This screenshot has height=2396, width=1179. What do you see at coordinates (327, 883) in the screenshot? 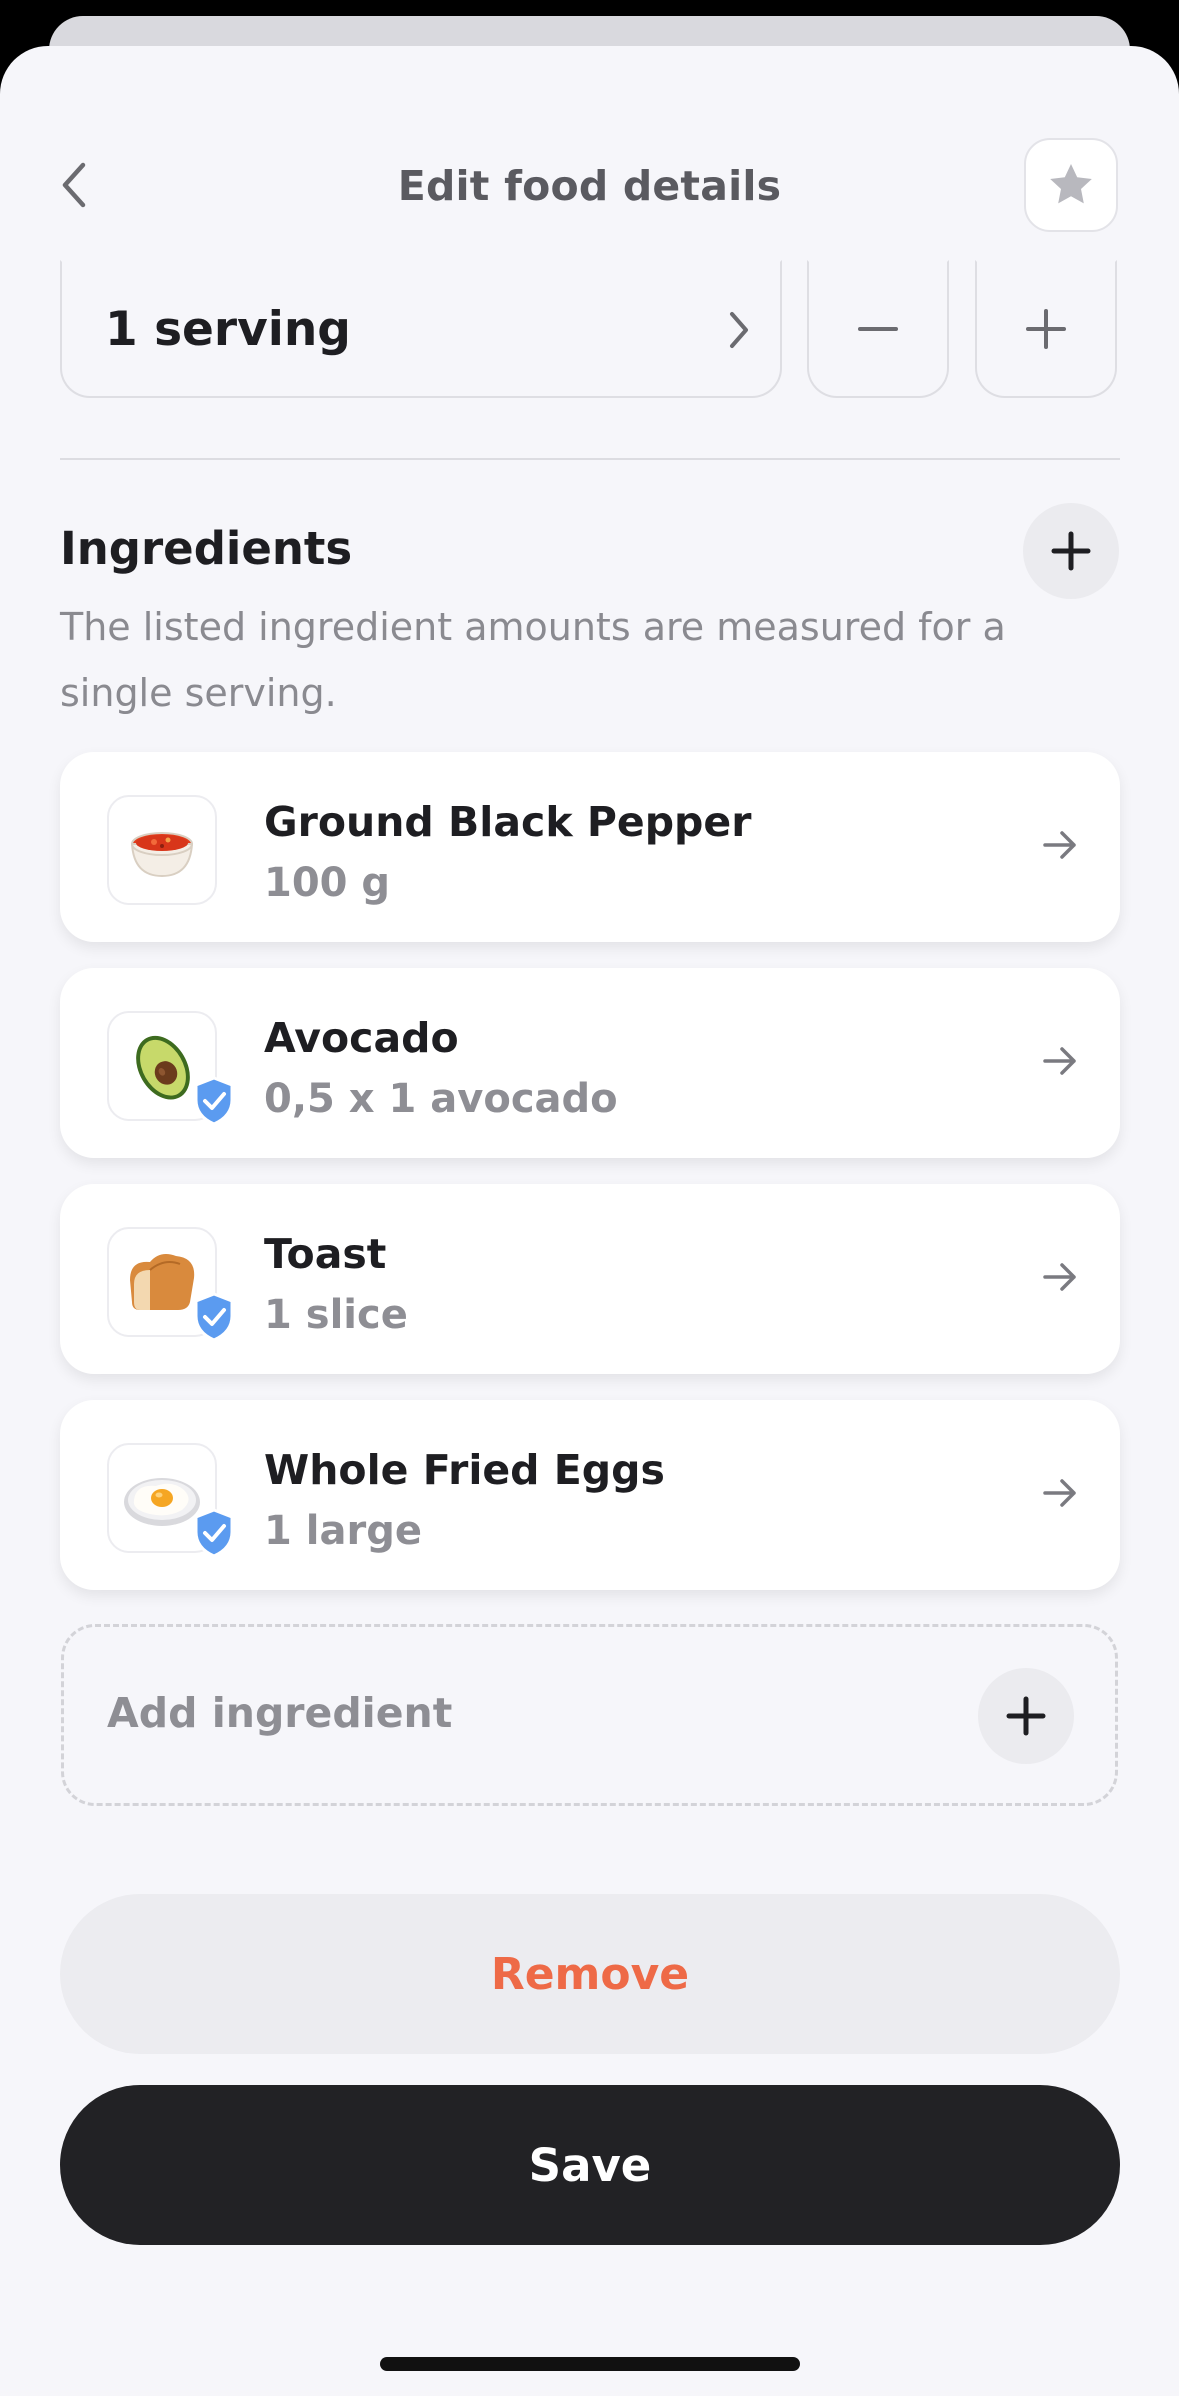
I see `ingredient-amount: 100 g` at bounding box center [327, 883].